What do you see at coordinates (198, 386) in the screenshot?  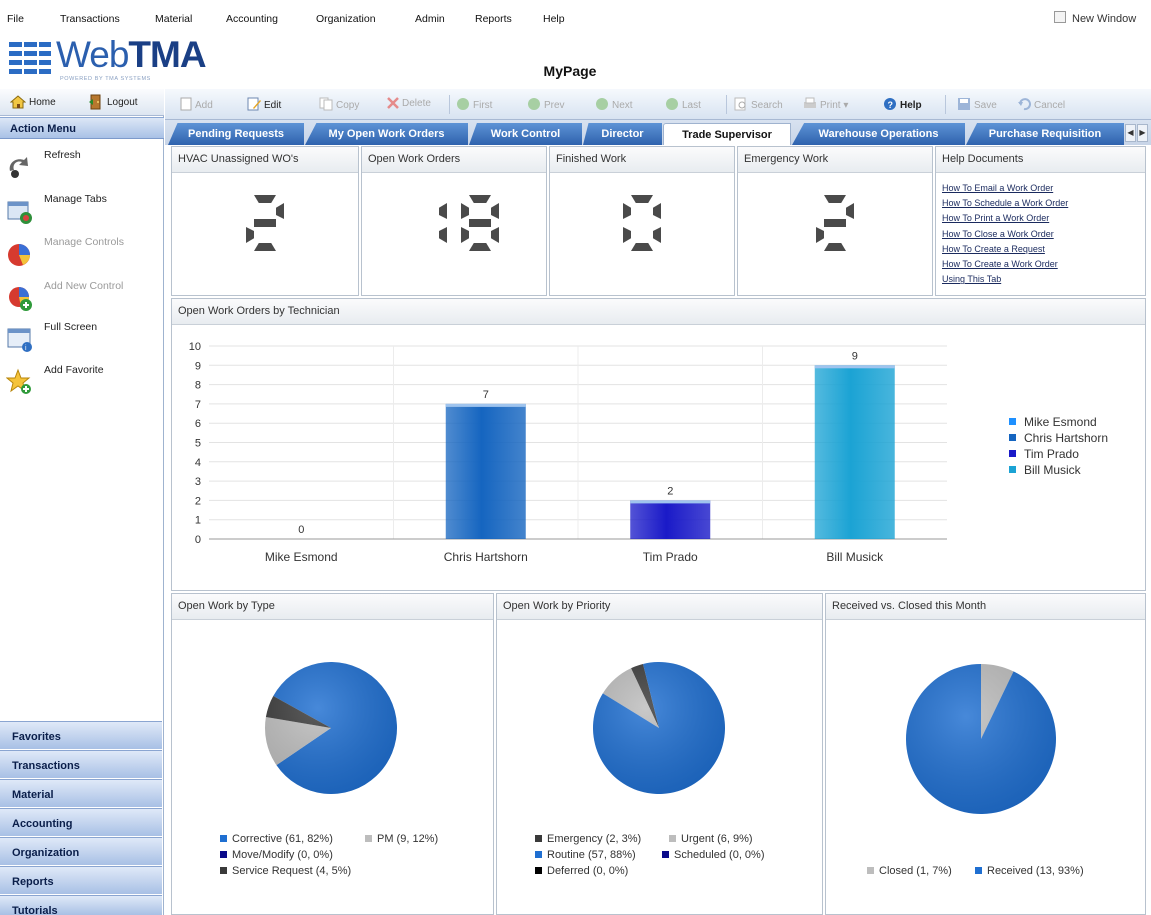 I see `y-tick-label: 8` at bounding box center [198, 386].